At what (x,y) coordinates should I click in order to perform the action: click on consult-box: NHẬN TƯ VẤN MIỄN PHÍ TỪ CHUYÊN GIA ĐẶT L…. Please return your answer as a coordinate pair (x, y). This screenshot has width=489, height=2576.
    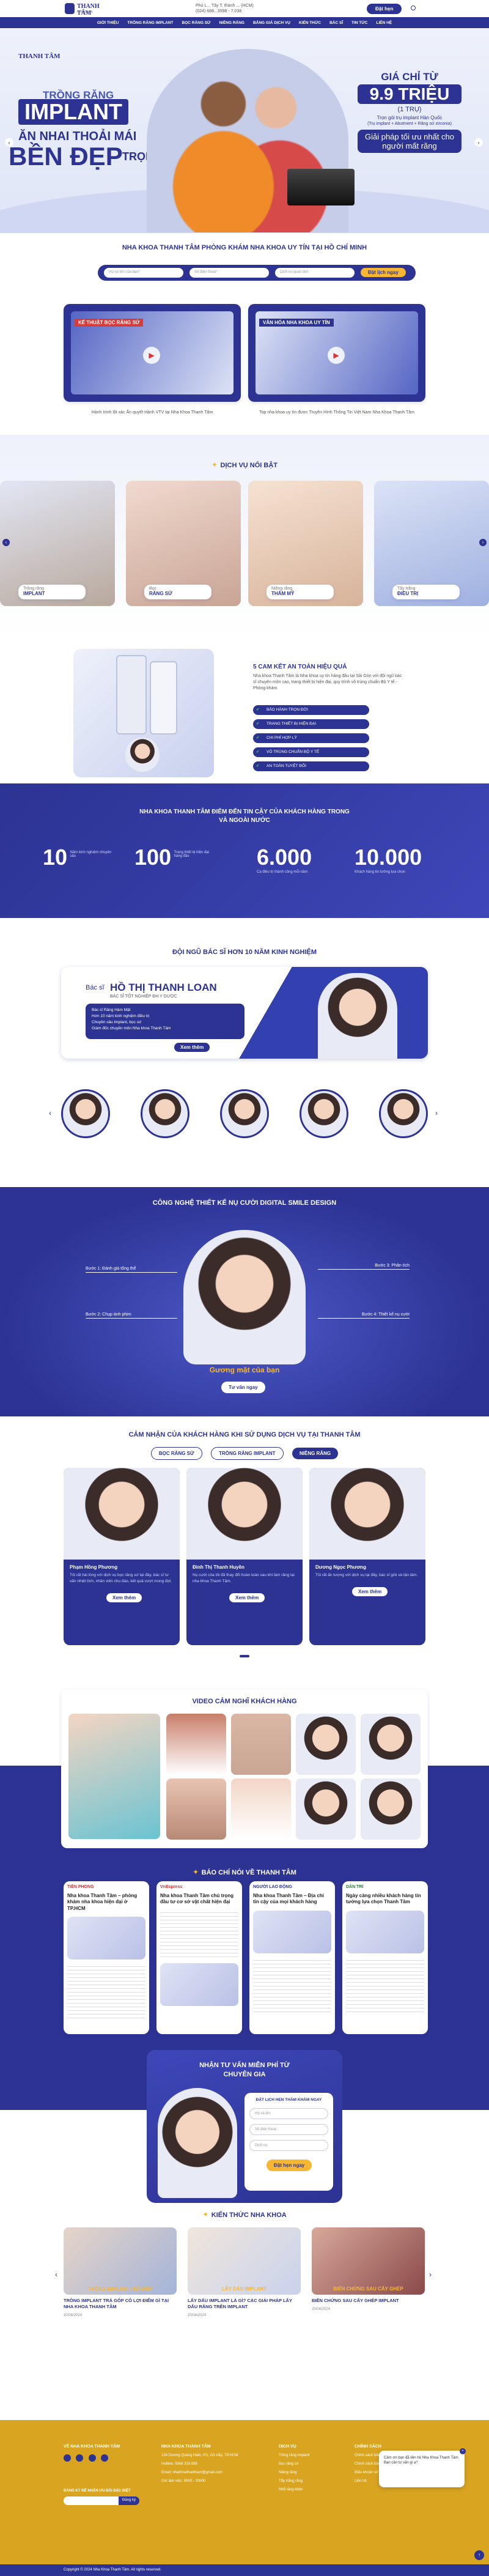
    Looking at the image, I should click on (244, 2126).